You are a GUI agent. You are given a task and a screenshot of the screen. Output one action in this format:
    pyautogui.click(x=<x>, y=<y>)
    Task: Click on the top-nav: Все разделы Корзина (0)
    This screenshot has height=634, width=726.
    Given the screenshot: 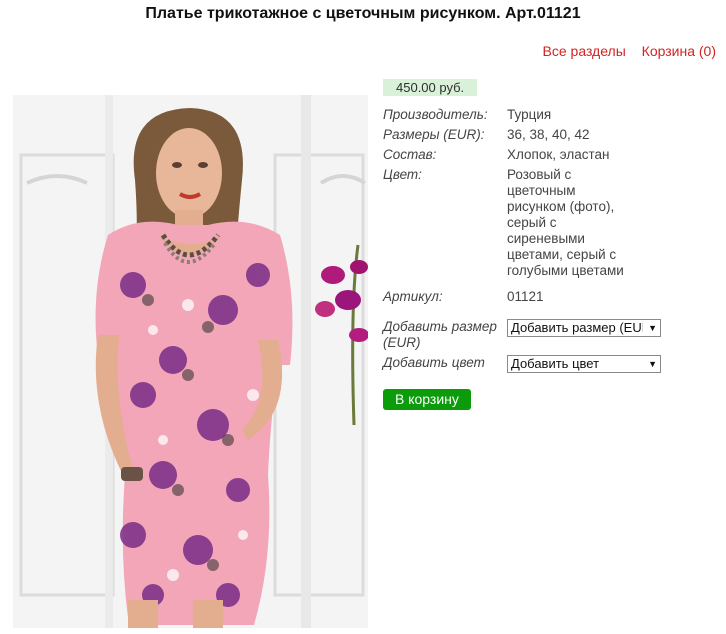 What is the action you would take?
    pyautogui.click(x=623, y=51)
    